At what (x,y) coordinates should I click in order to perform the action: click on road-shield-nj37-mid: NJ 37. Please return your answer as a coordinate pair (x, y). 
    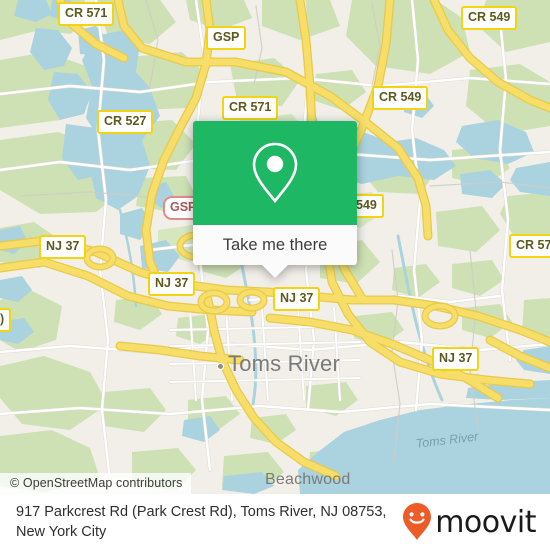
    Looking at the image, I should click on (297, 299).